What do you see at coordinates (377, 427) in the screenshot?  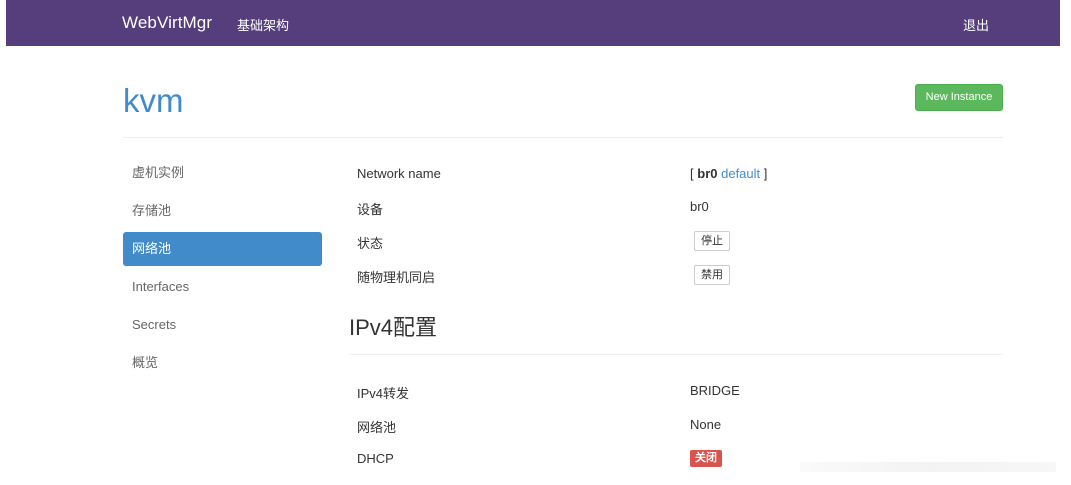 I see `ipv4-pool-label: 网络池` at bounding box center [377, 427].